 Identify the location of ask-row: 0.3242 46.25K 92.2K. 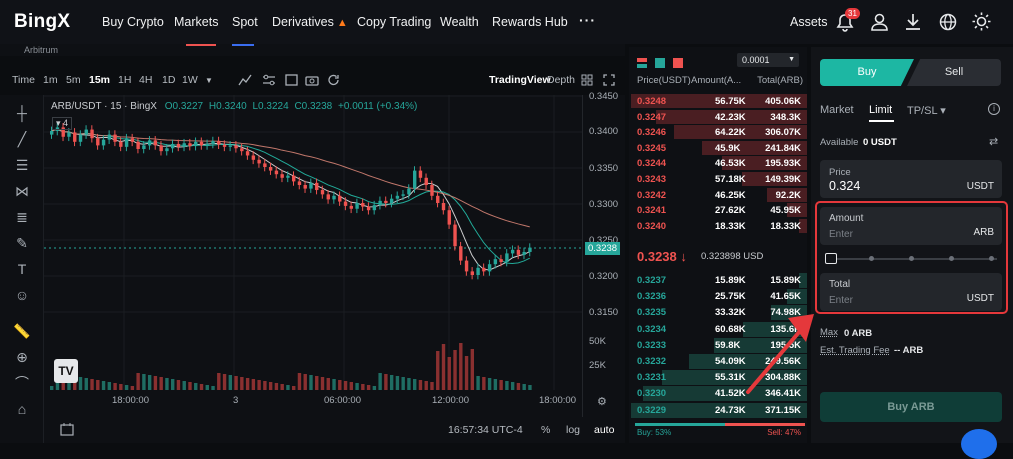
(718, 195).